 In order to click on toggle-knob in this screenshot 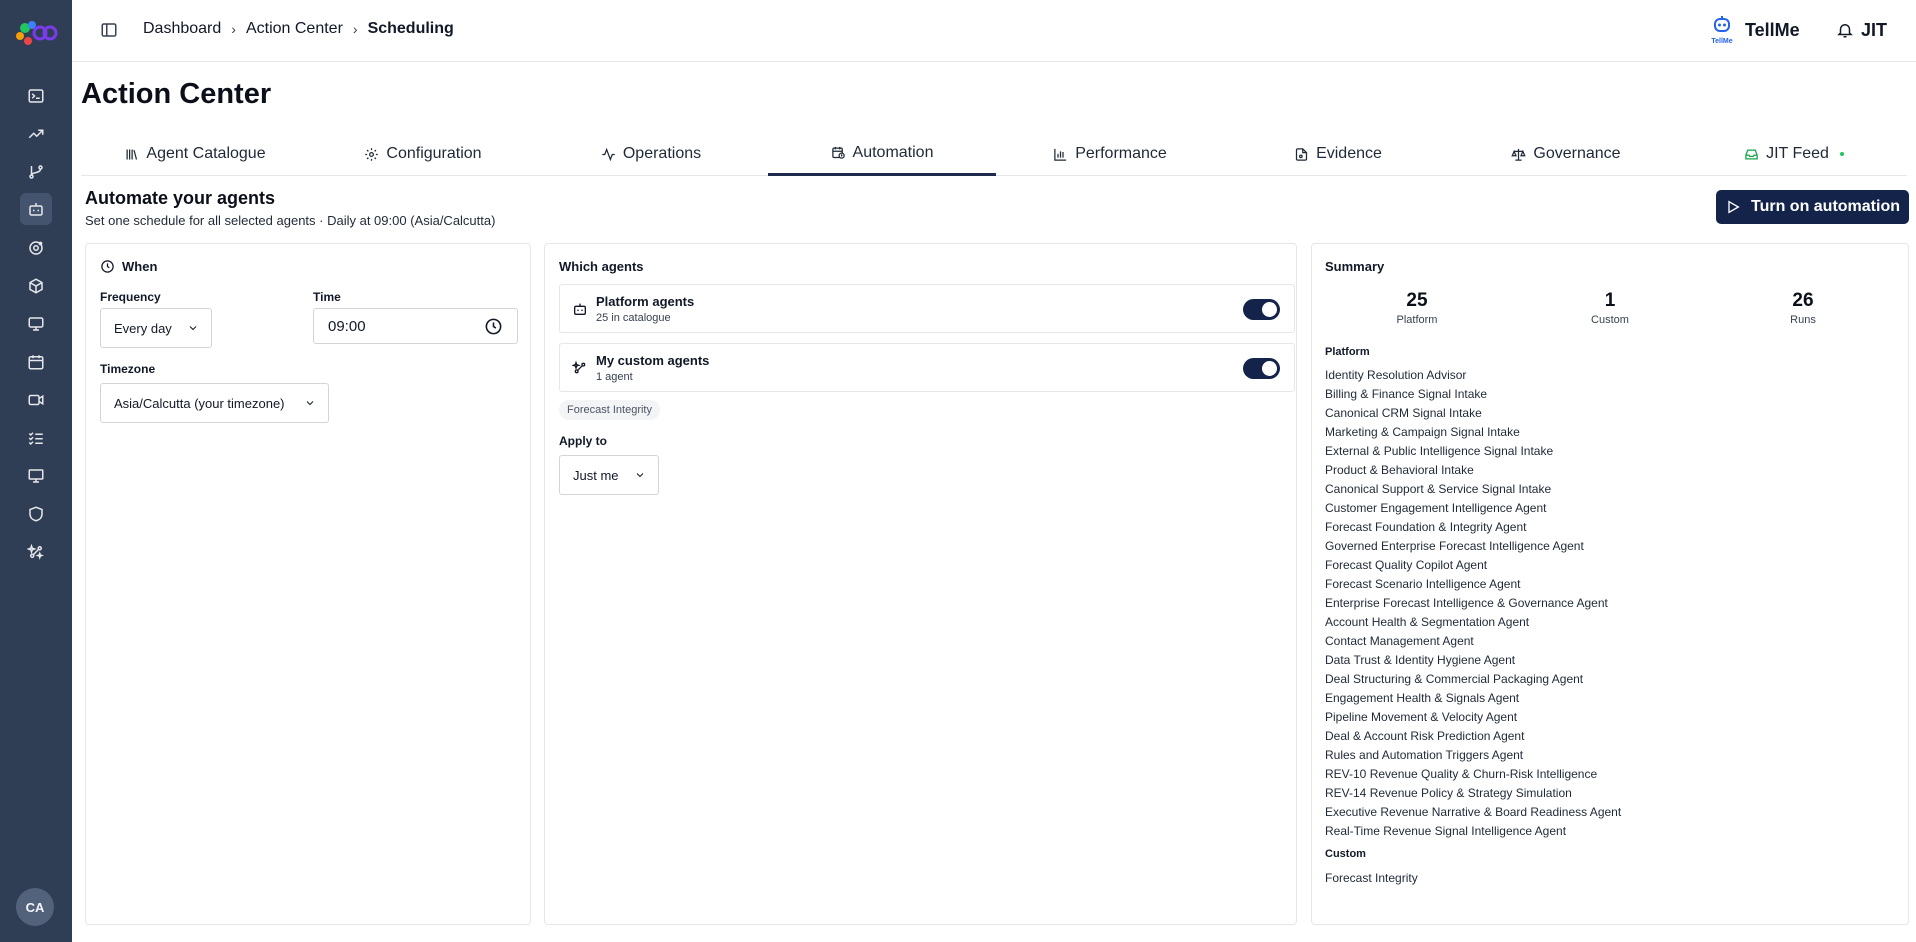, I will do `click(1269, 309)`.